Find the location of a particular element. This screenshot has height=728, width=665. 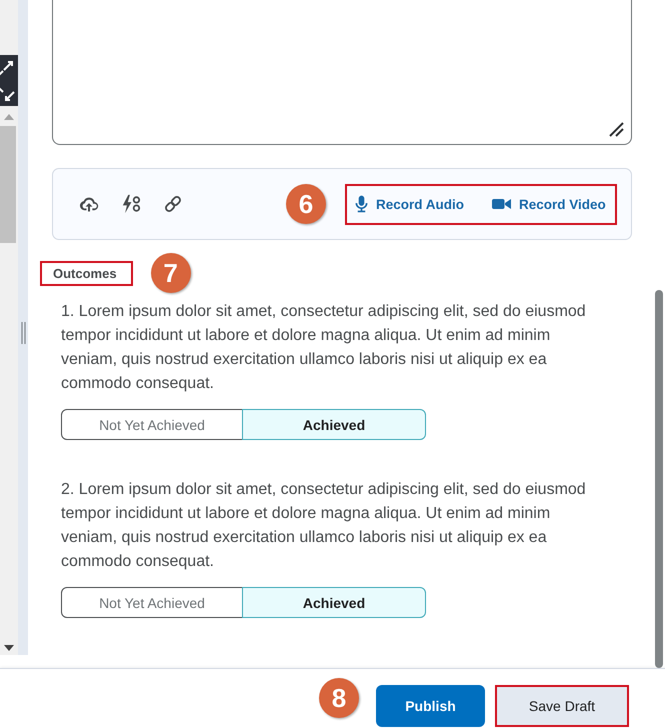

bolt-link-icon is located at coordinates (131, 204).